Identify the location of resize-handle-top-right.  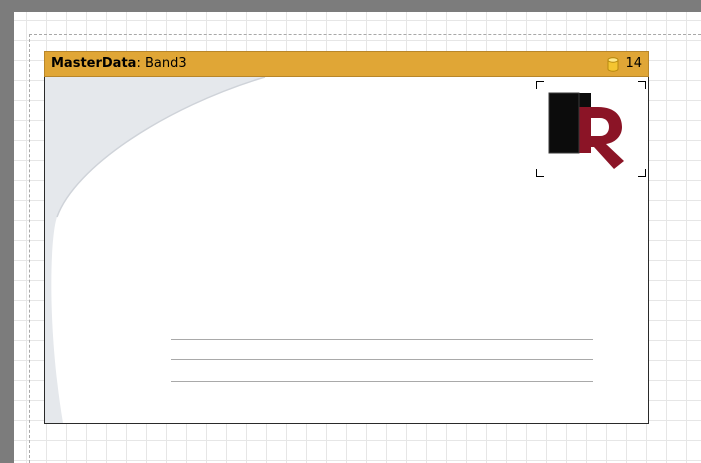
(642, 85).